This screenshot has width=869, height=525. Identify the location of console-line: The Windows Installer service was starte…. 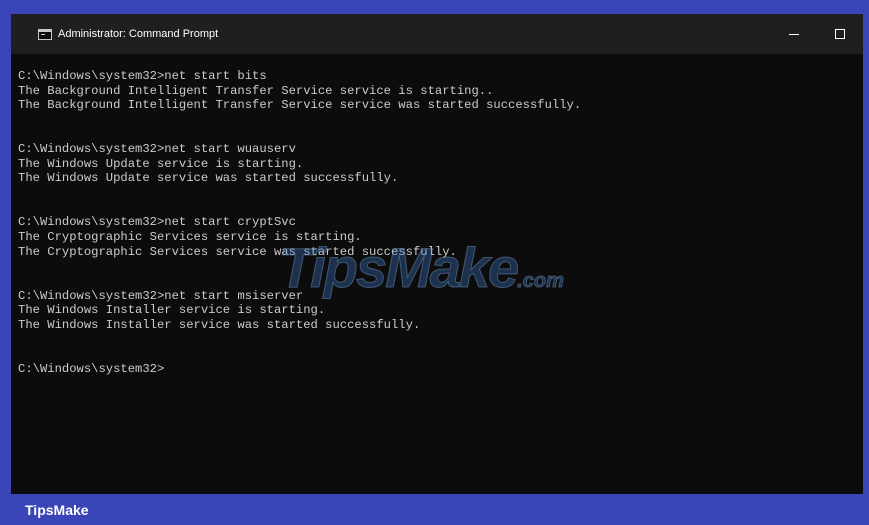
(219, 324).